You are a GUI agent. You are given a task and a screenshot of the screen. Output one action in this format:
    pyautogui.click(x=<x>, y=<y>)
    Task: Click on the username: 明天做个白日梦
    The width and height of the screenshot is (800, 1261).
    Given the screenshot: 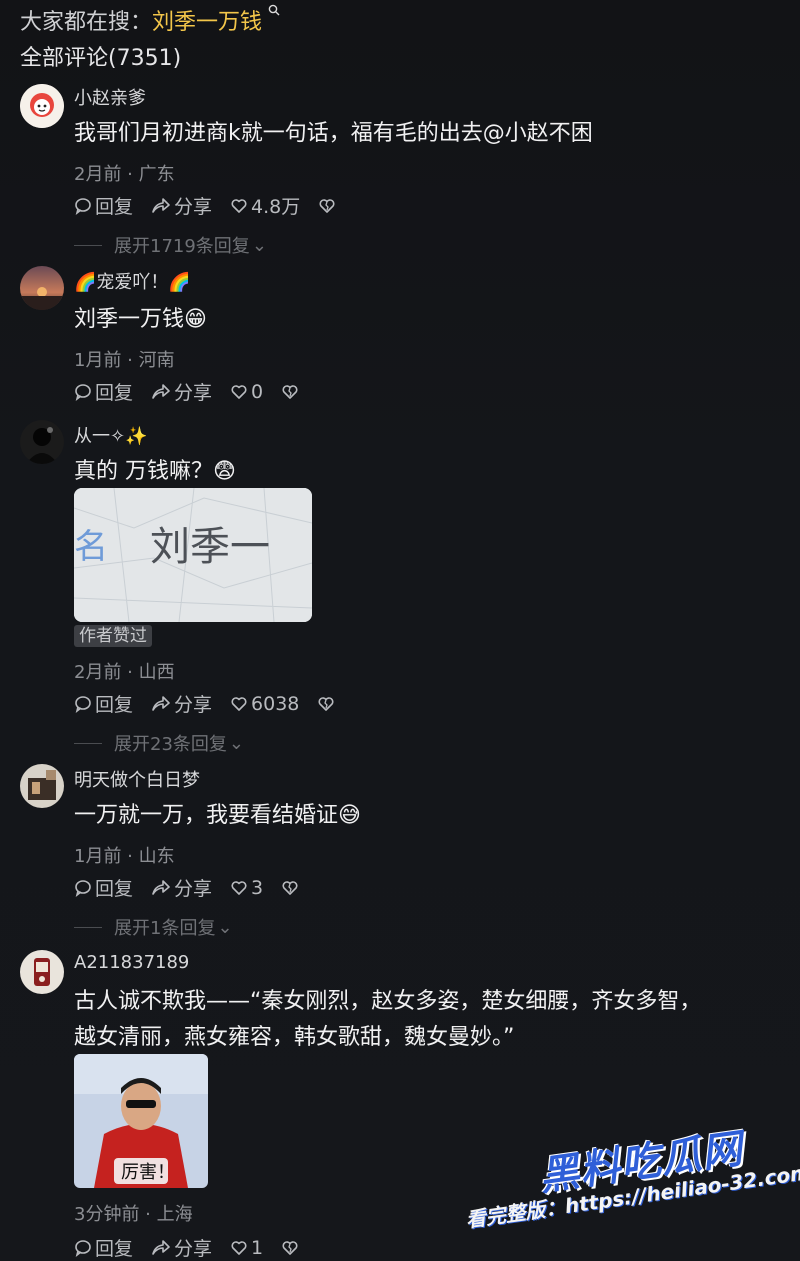 What is the action you would take?
    pyautogui.click(x=137, y=779)
    